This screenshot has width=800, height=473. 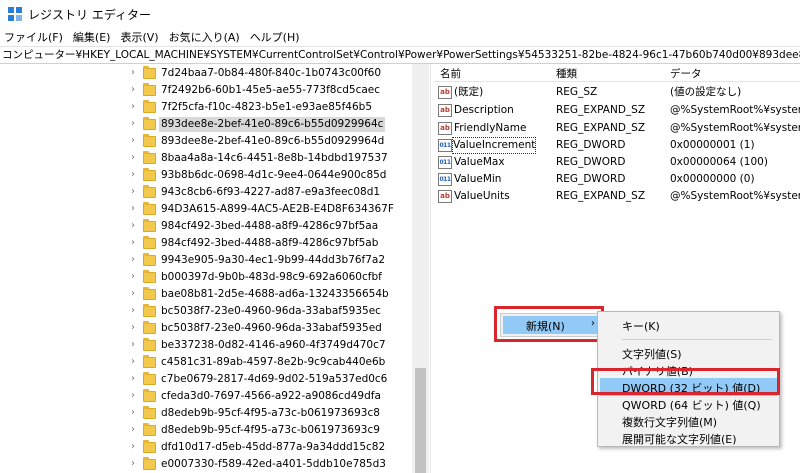 I want to click on menu-bar: ファイル(F) 編集(E) 表示(V) お気に入り(A) ヘルプ(H), so click(x=400, y=37).